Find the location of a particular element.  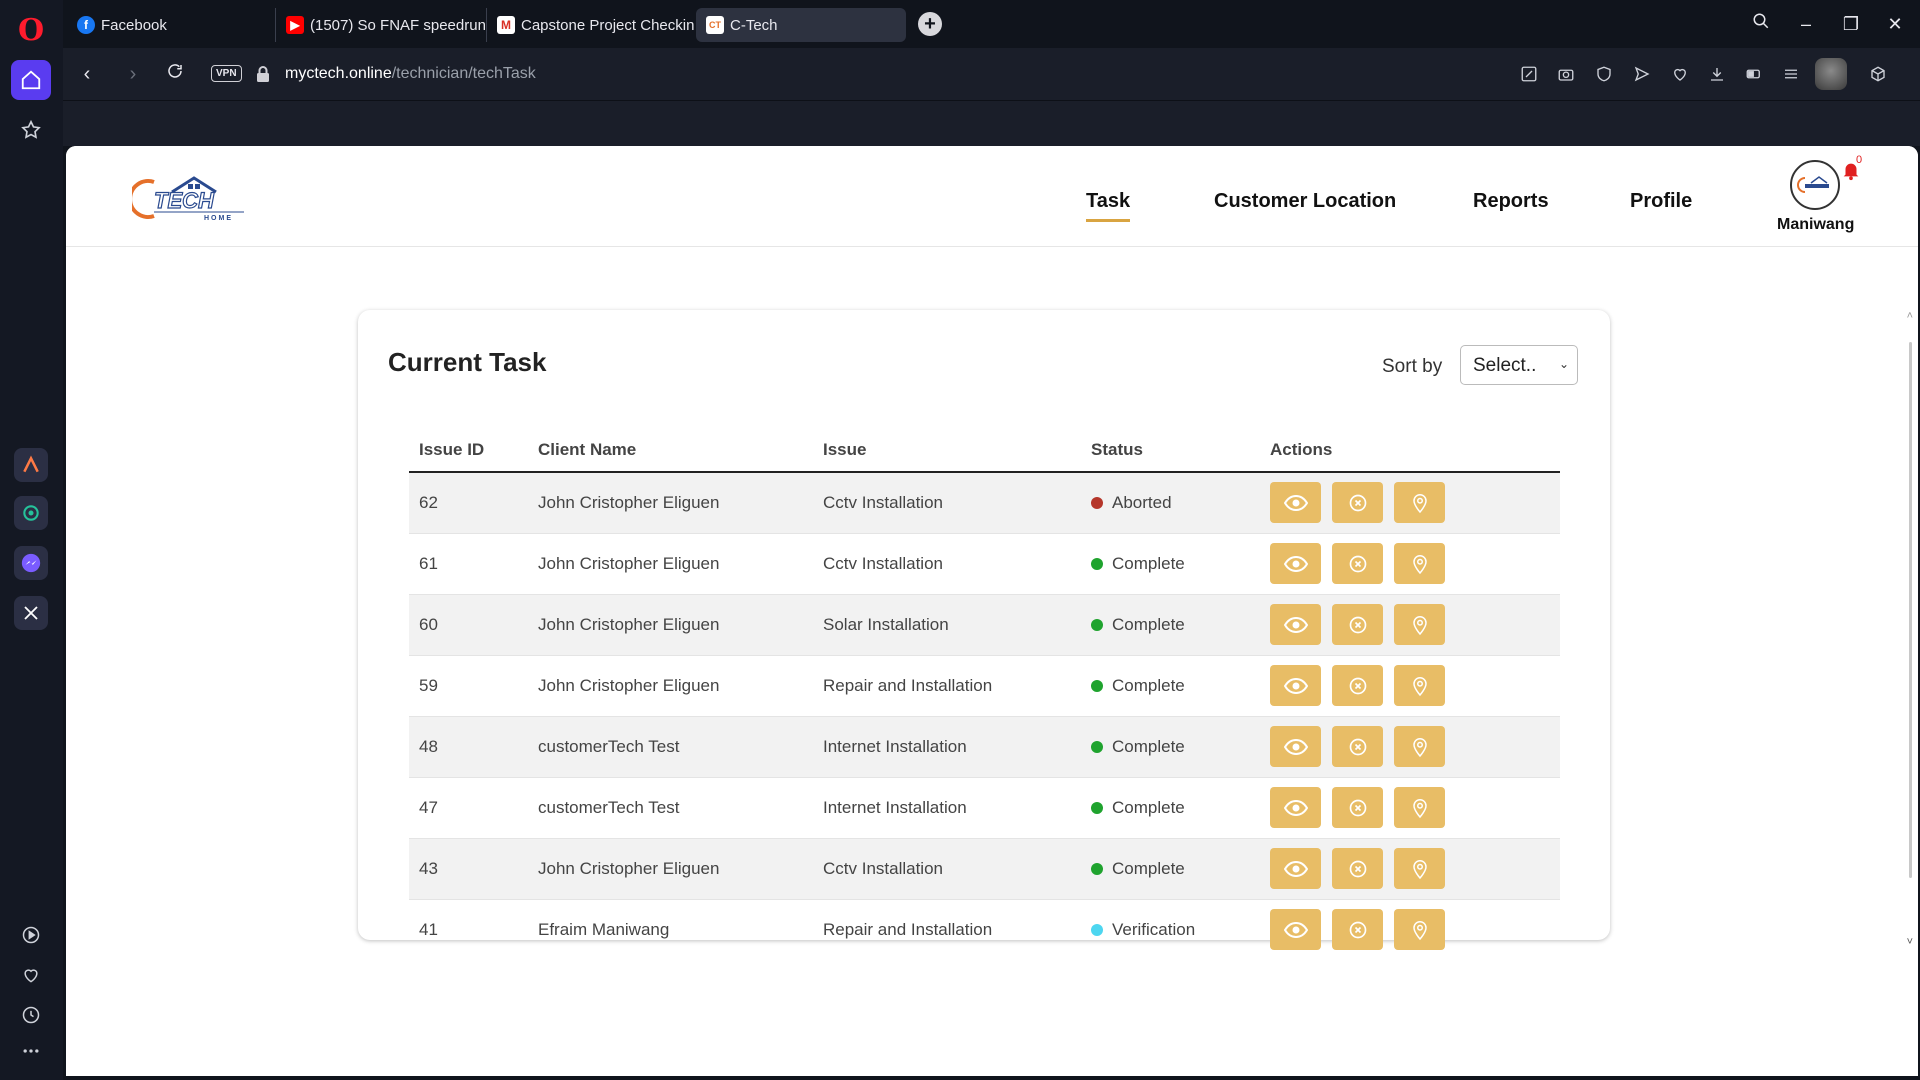

column-header: Issue is located at coordinates (947, 450).